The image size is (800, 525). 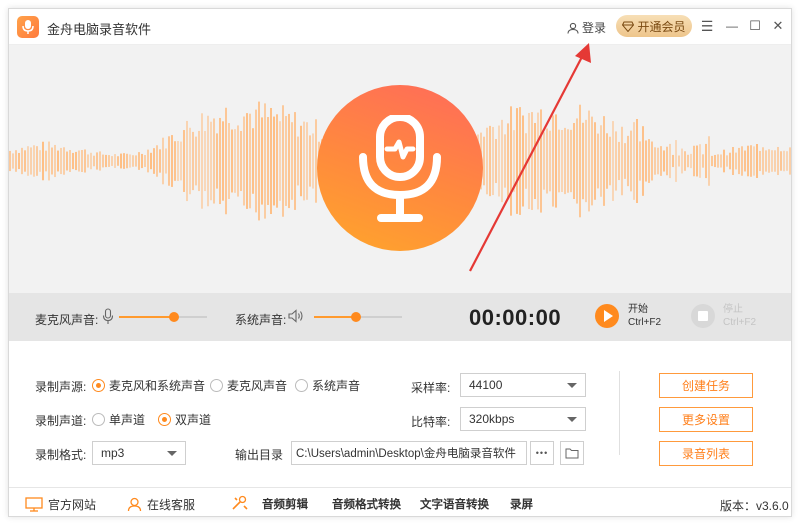 I want to click on tool-screen-record: 录屏, so click(x=521, y=504).